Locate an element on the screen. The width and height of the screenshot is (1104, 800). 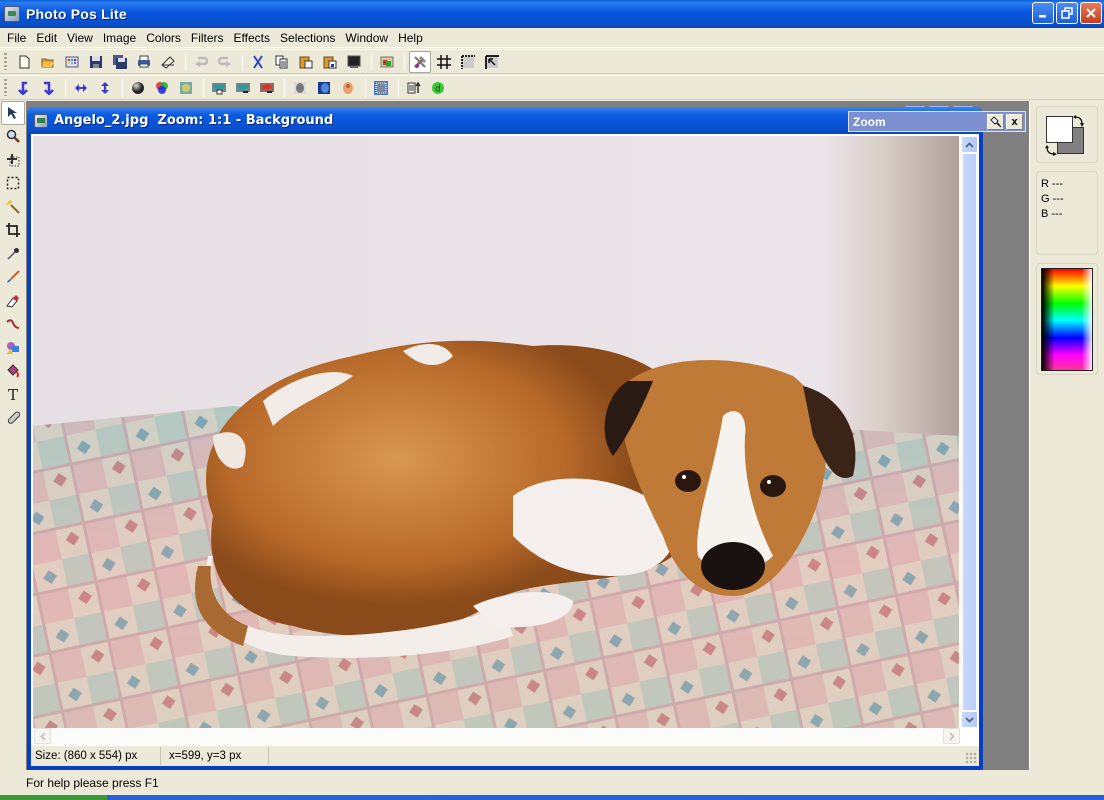
image-toolbar: d is located at coordinates (552, 87).